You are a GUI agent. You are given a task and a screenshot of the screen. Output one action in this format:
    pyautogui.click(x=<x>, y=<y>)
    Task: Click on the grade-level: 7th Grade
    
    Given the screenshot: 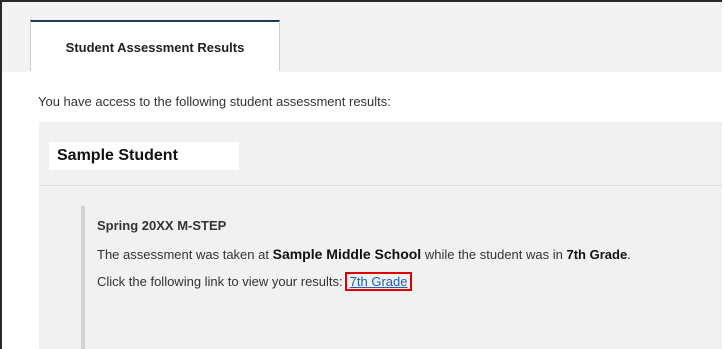 What is the action you would take?
    pyautogui.click(x=597, y=254)
    